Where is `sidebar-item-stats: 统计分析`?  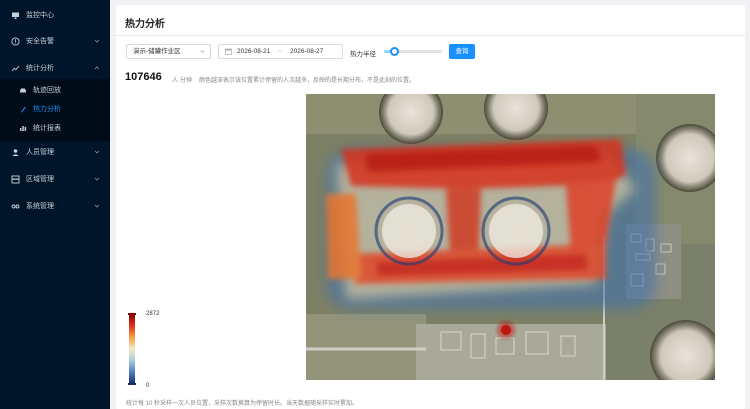 sidebar-item-stats: 统计分析 is located at coordinates (55, 68).